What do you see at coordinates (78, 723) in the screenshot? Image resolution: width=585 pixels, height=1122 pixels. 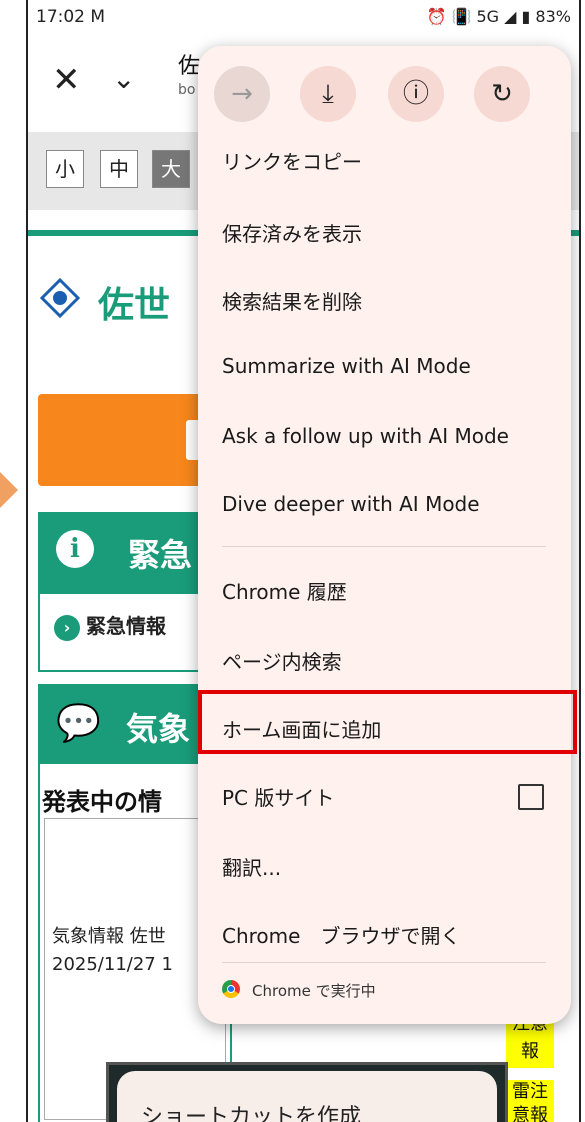 I see `chat-bubbles-icon: 💬` at bounding box center [78, 723].